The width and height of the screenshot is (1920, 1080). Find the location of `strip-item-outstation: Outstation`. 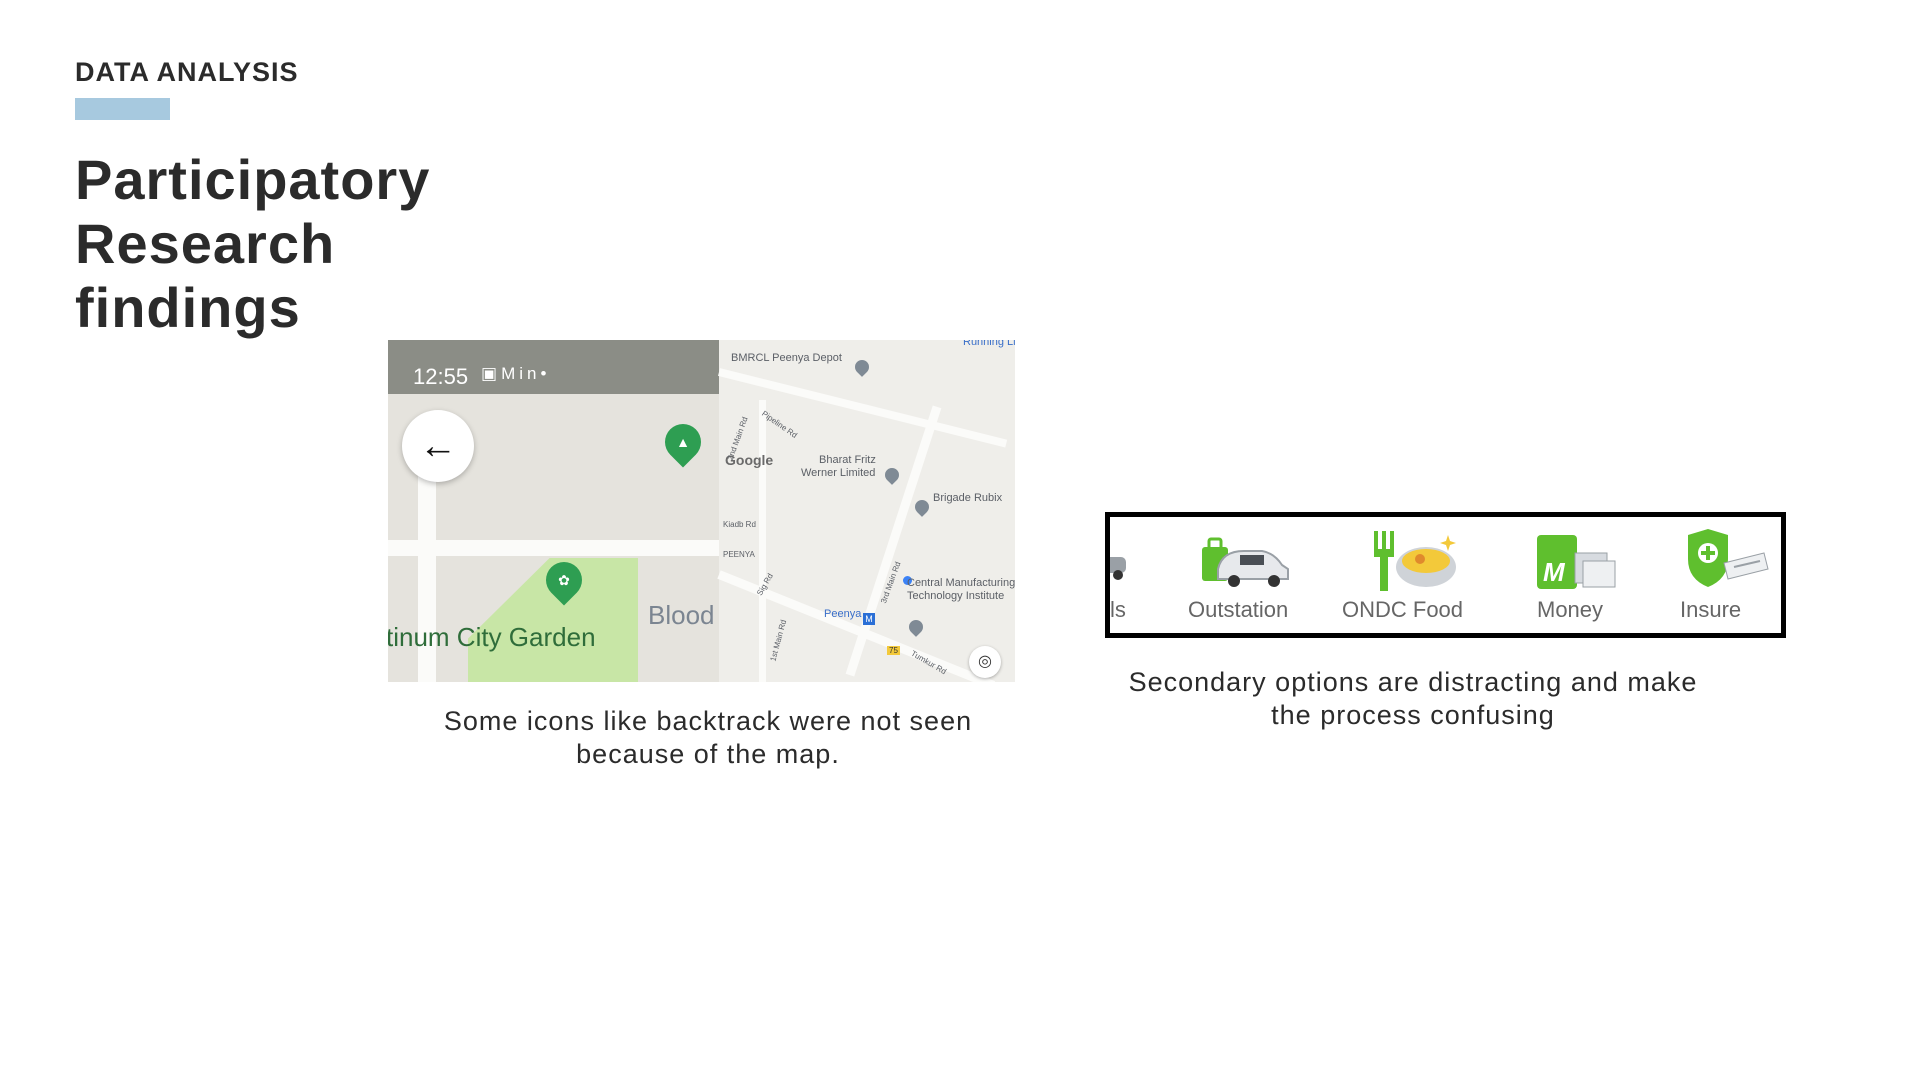

strip-item-outstation: Outstation is located at coordinates (1245, 575).